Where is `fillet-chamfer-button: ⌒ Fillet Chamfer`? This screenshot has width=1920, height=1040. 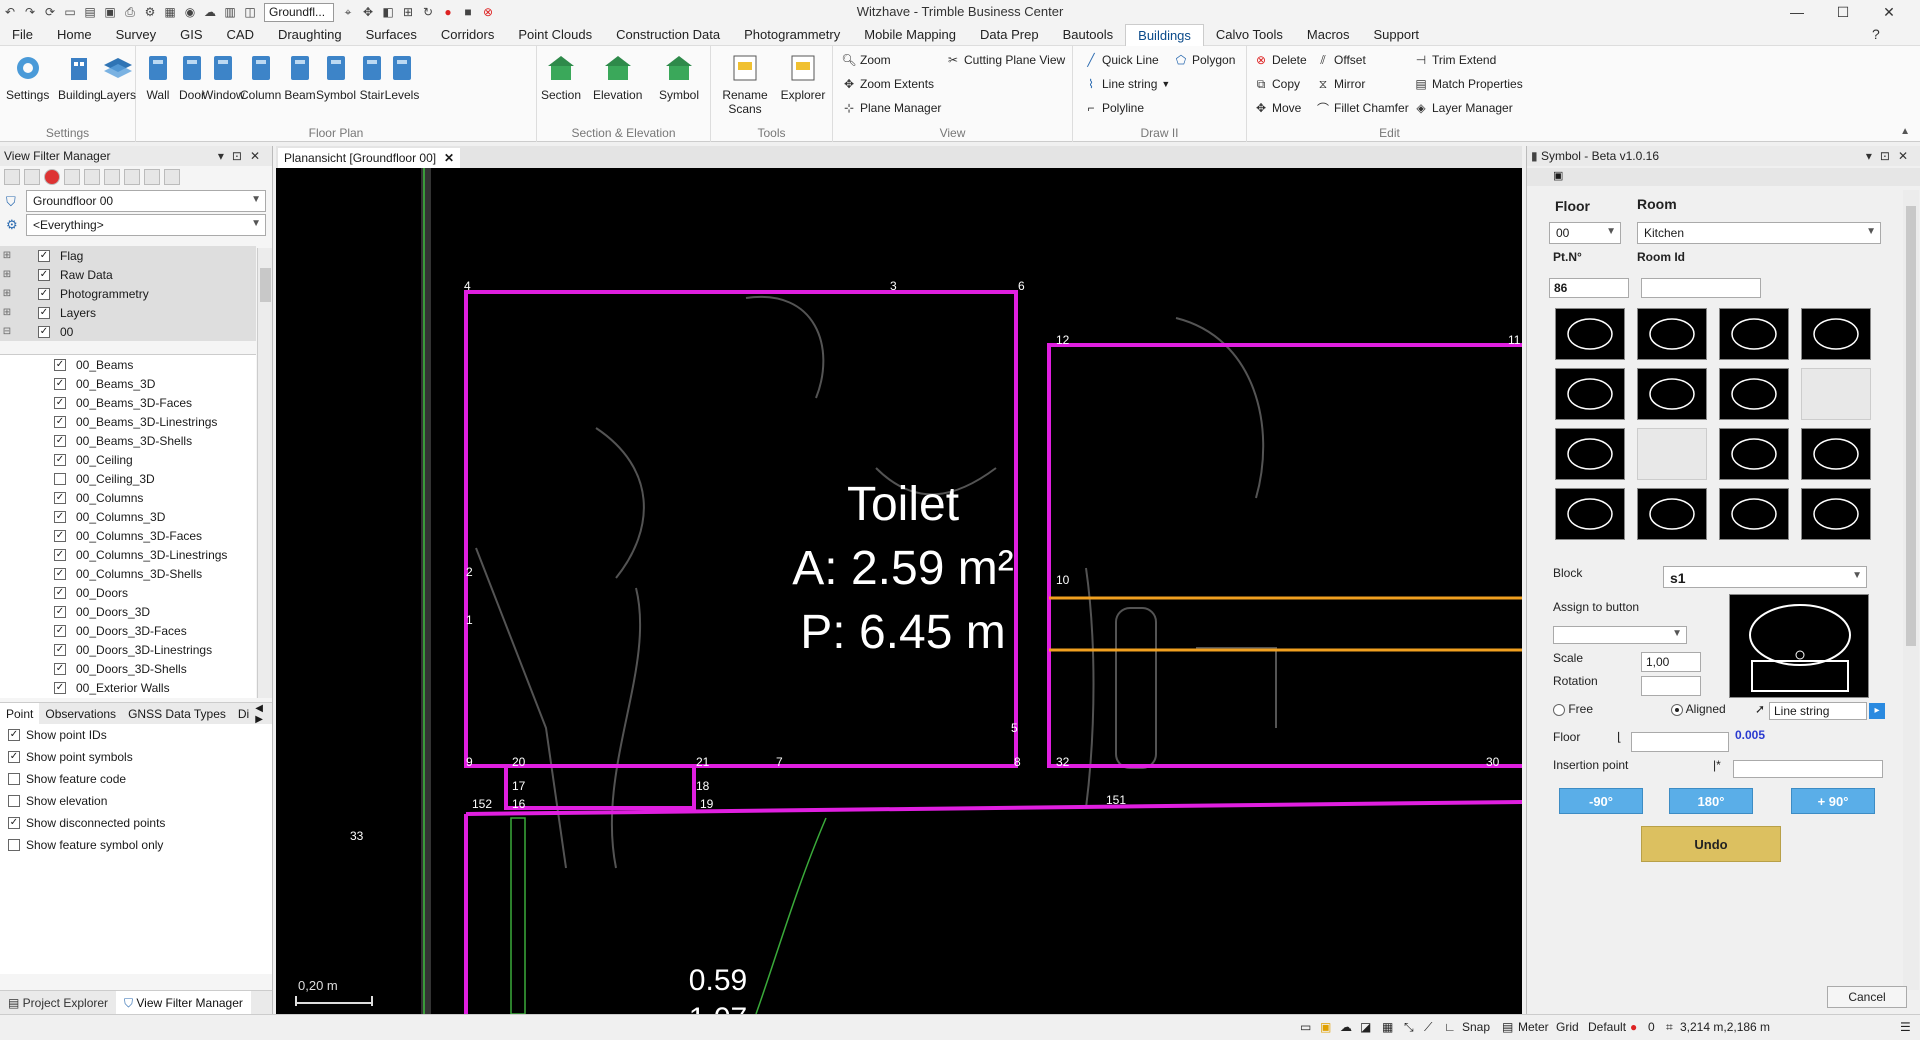 fillet-chamfer-button: ⌒ Fillet Chamfer is located at coordinates (1362, 108).